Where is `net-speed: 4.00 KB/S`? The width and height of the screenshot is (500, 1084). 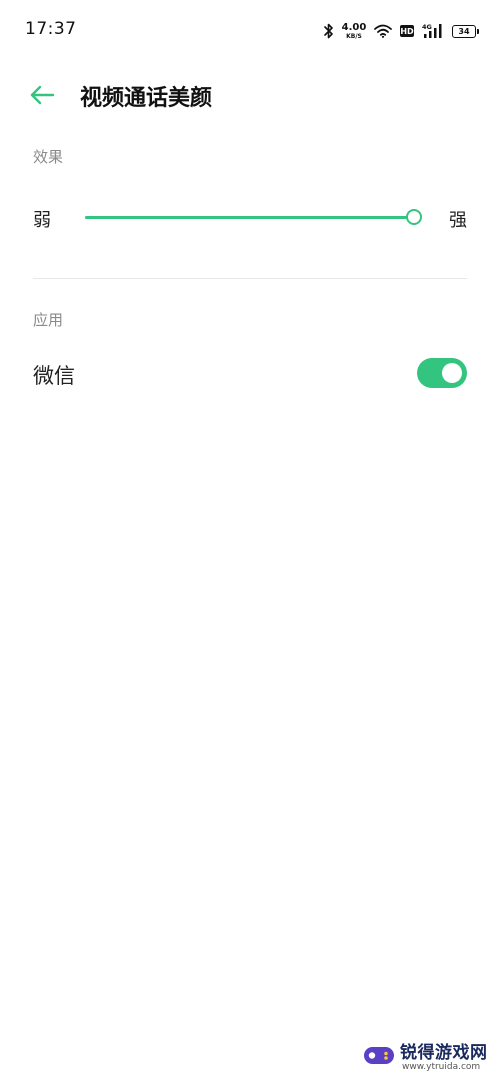
net-speed: 4.00 KB/S is located at coordinates (354, 30).